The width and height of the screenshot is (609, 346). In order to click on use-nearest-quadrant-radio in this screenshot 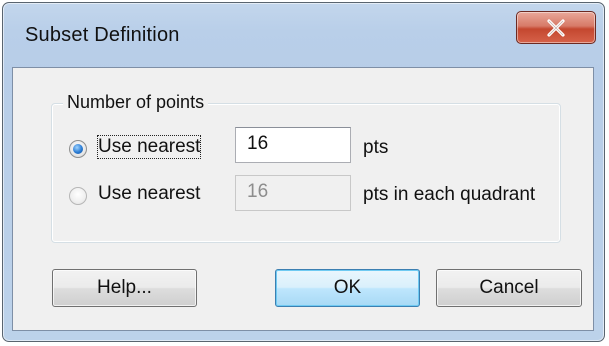, I will do `click(78, 196)`.